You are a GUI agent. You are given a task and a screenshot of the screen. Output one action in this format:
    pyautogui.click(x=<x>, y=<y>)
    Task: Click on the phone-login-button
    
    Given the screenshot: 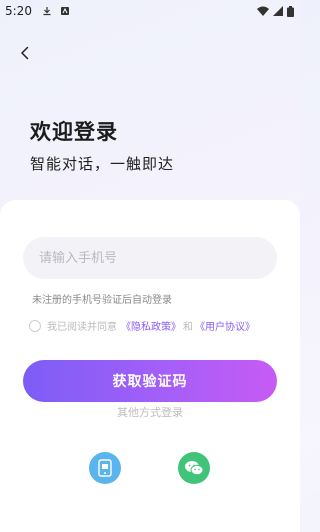 What is the action you would take?
    pyautogui.click(x=105, y=468)
    